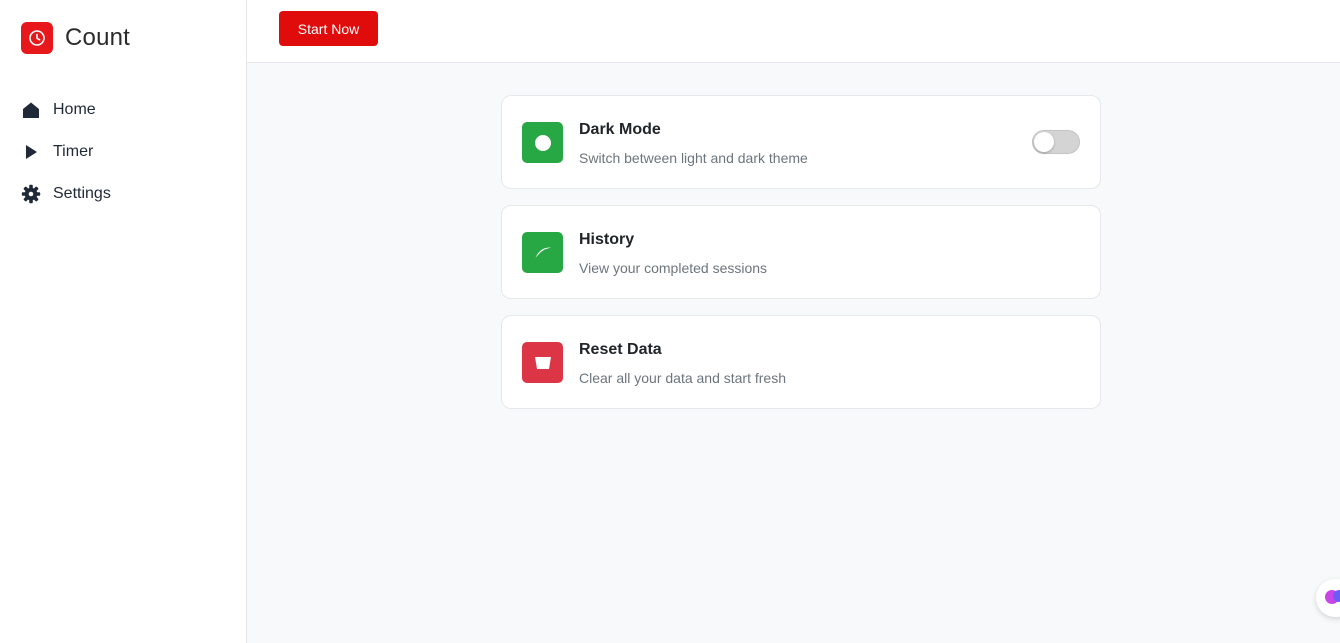 Image resolution: width=1340 pixels, height=643 pixels. I want to click on card-title: History, so click(607, 239).